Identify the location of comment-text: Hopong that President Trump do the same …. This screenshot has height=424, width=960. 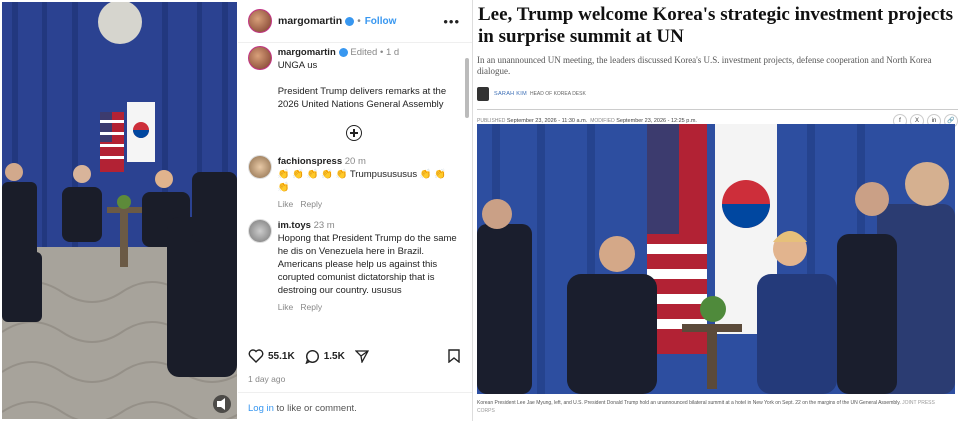
(367, 264).